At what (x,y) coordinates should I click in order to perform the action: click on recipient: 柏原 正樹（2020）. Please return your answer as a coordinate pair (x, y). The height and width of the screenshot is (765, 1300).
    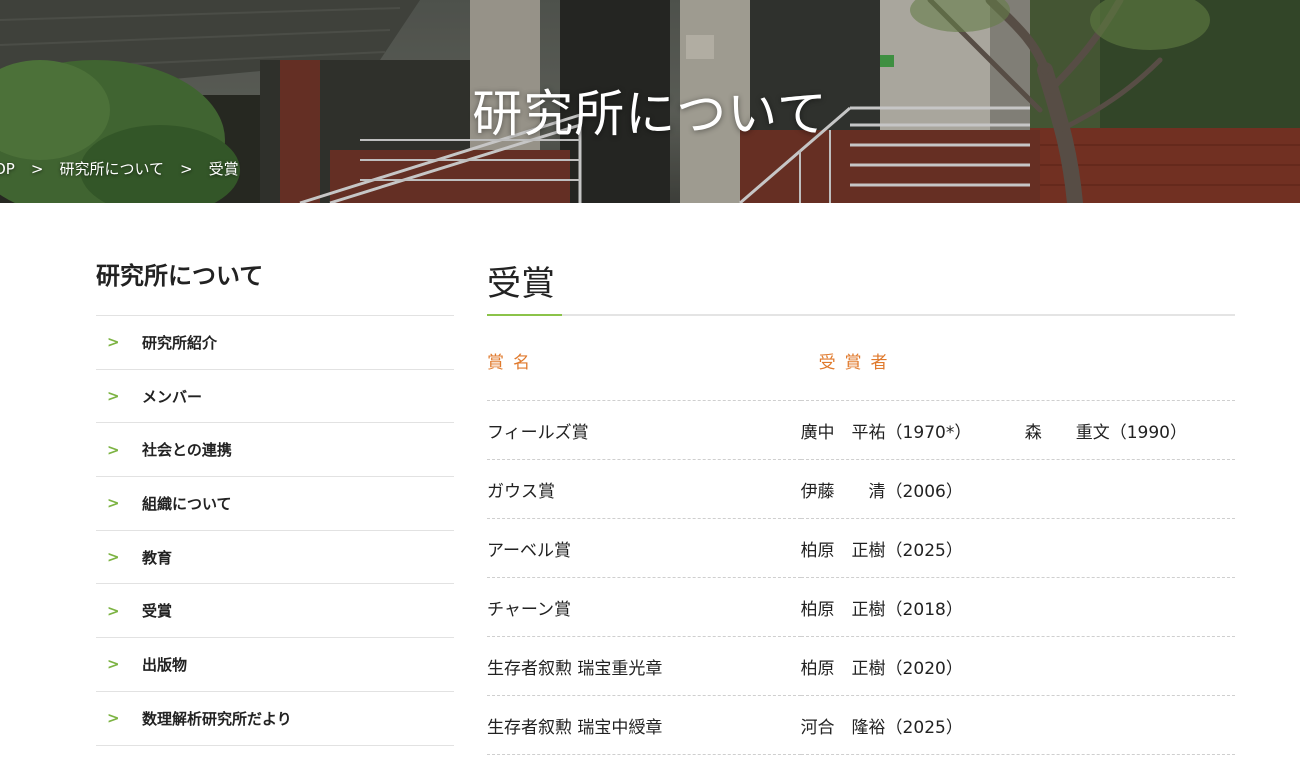
    Looking at the image, I should click on (881, 668).